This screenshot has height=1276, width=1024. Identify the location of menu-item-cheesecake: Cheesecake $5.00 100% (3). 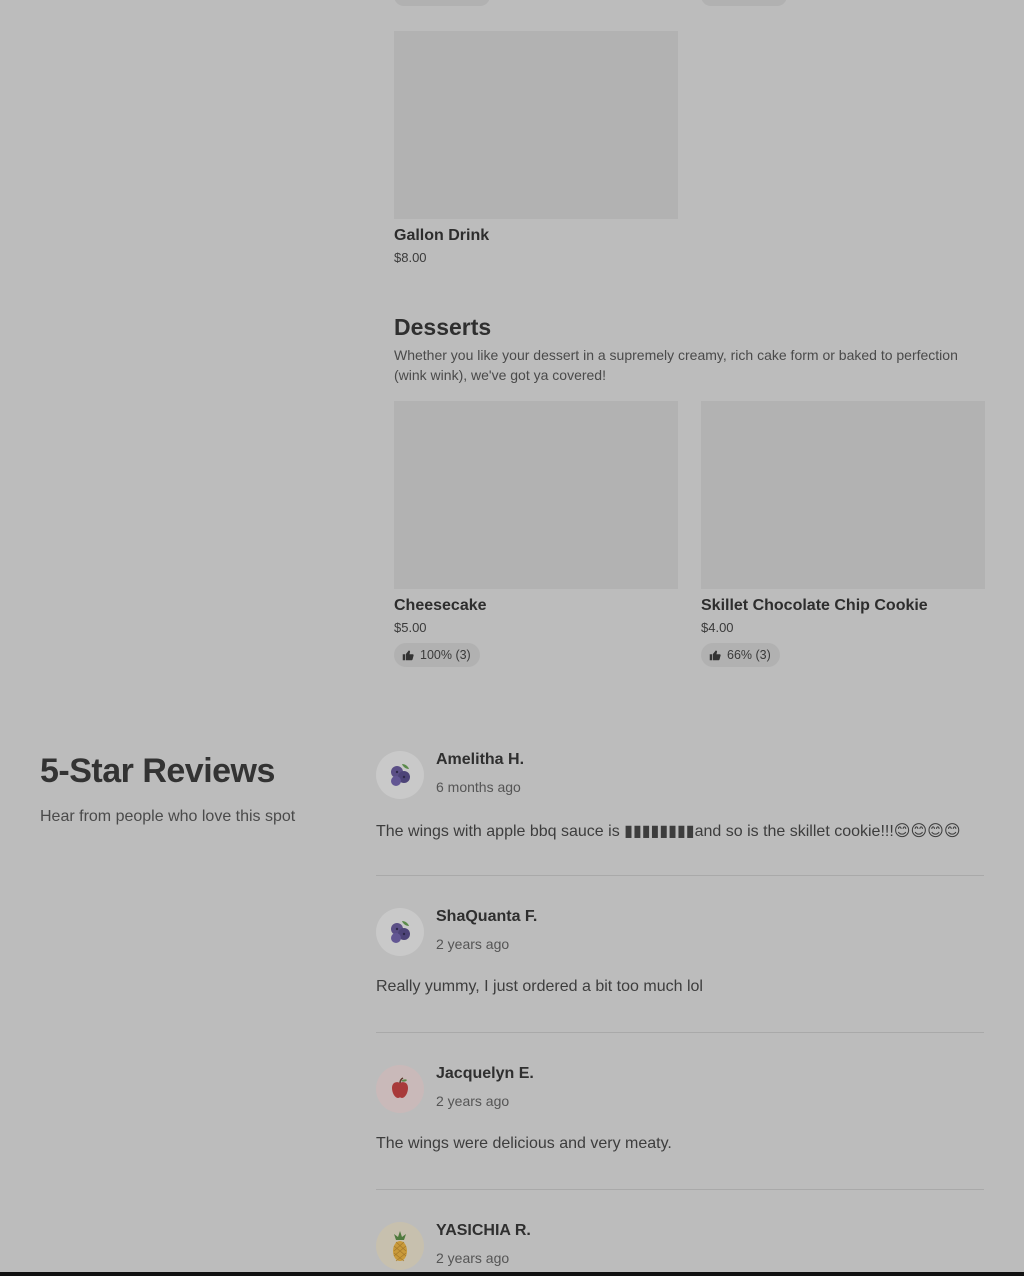
(536, 534).